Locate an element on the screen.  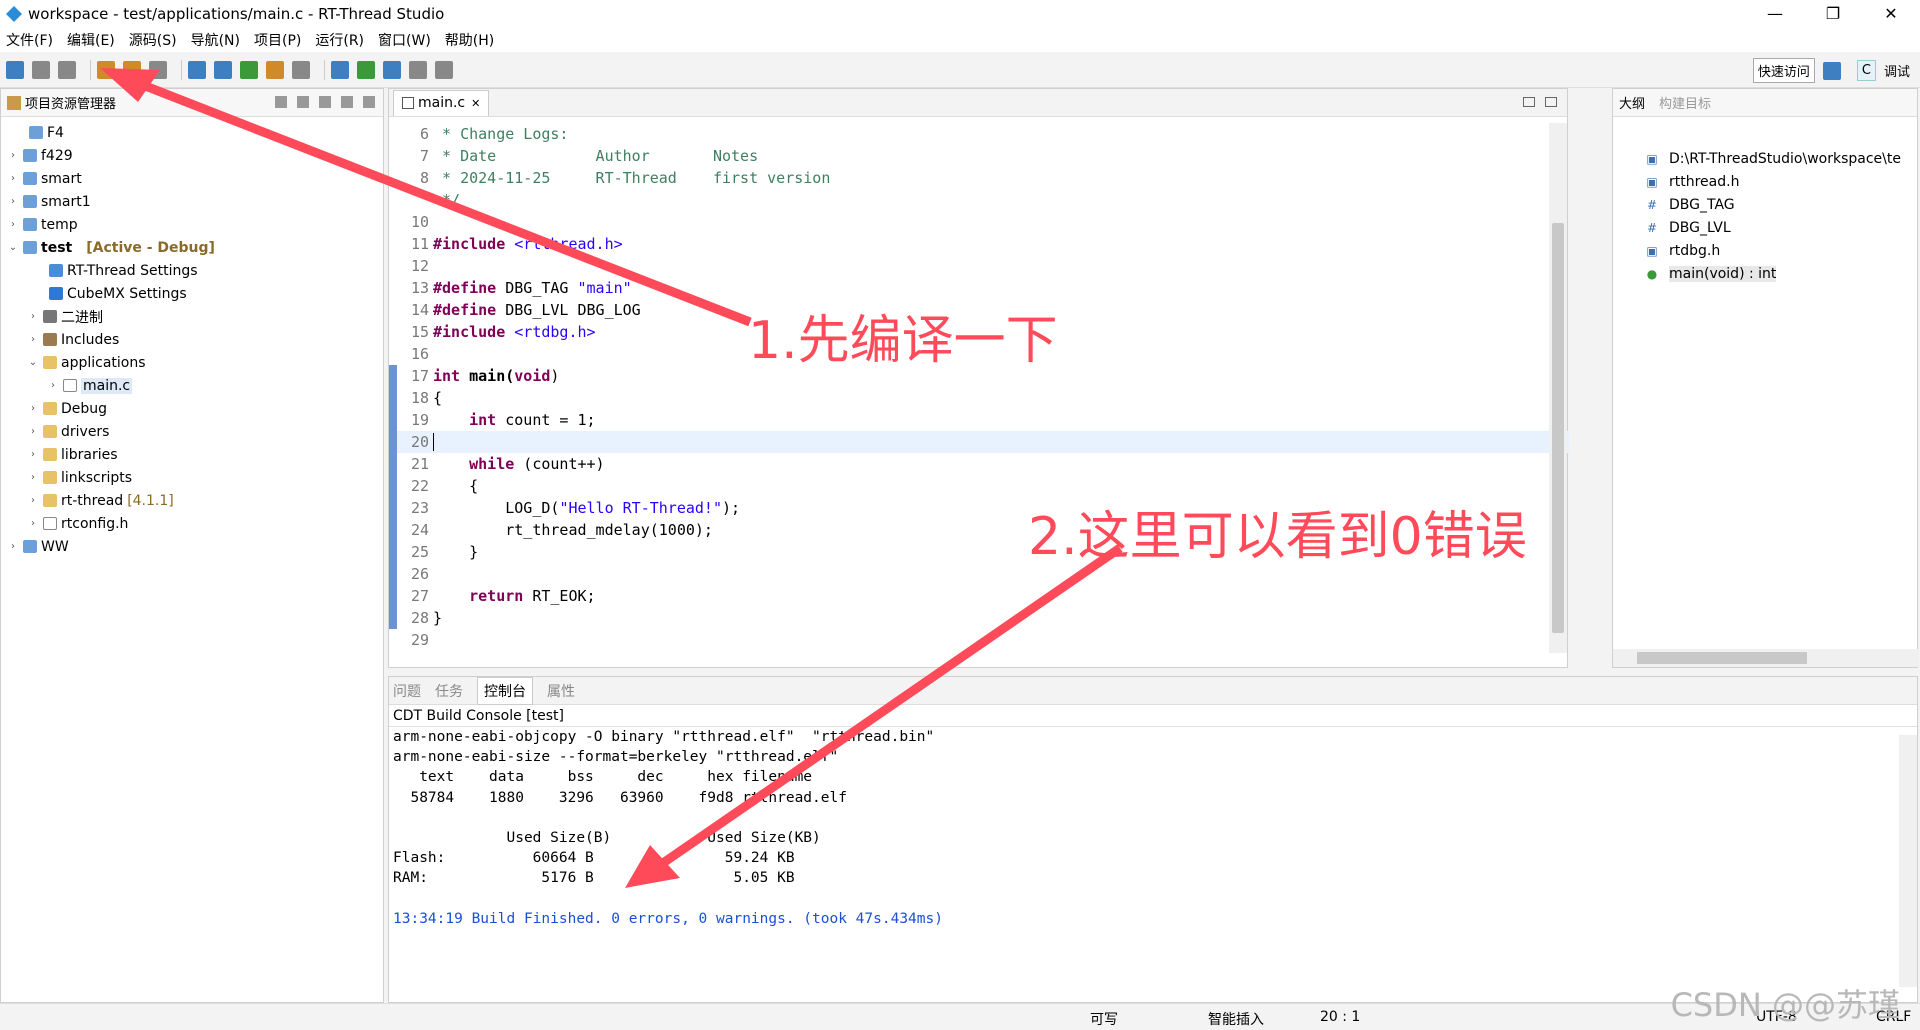
tree-item: › linkscripts is located at coordinates (192, 477).